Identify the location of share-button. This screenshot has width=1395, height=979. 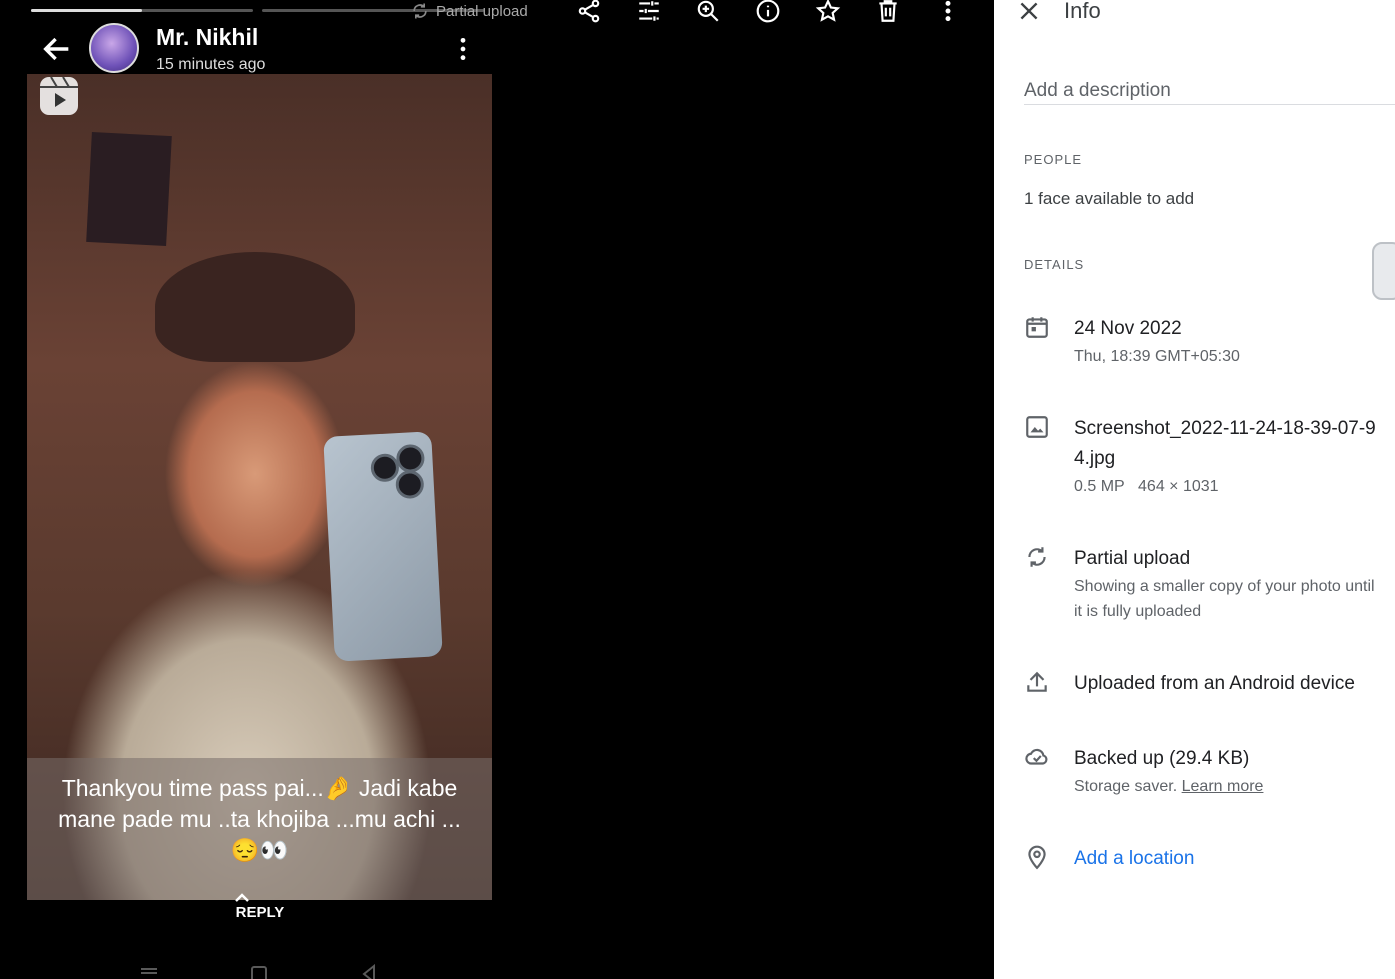
(589, 13).